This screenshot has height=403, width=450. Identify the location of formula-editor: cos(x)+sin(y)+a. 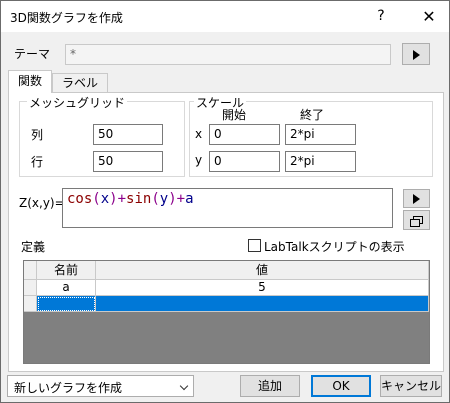
(227, 208).